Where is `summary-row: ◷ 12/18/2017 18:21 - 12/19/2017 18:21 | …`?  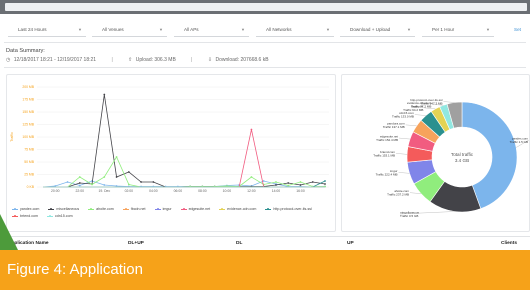
summary-row: ◷ 12/18/2017 18:21 - 12/19/2017 18:21 | … is located at coordinates (137, 60).